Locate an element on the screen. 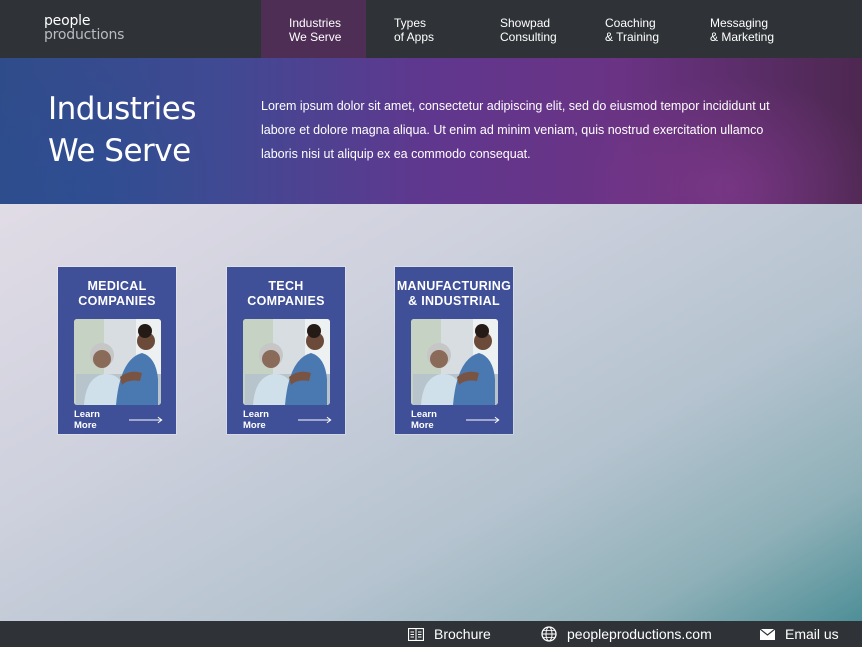  nav-item-label: & Marketing is located at coordinates (742, 37).